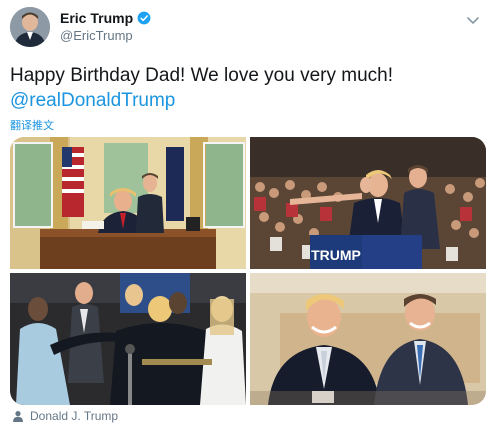 Image resolution: width=499 pixels, height=432 pixels. Describe the element at coordinates (96, 35) in the screenshot. I see `author-handle: @EricTrump` at that location.